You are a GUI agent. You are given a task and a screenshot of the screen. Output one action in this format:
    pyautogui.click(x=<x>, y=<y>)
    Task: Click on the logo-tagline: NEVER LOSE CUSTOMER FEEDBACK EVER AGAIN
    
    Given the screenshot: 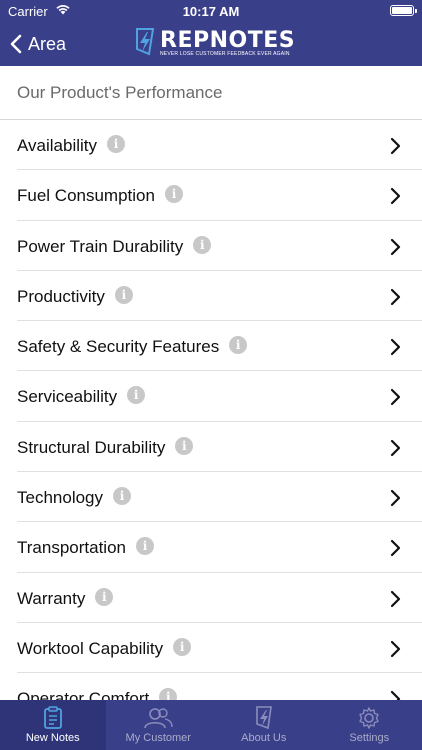 What is the action you would take?
    pyautogui.click(x=225, y=54)
    